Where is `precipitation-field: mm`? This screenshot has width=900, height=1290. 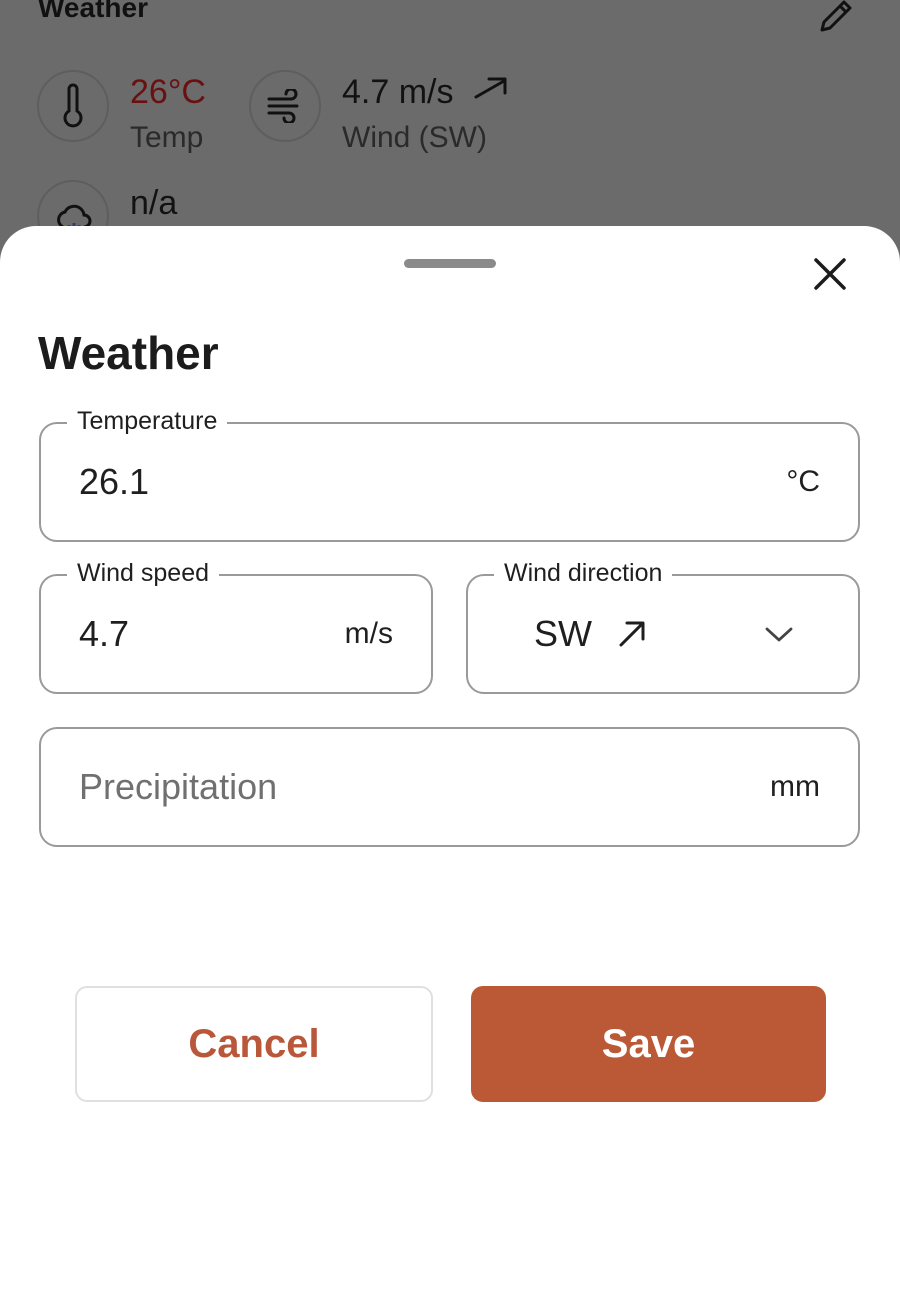 precipitation-field: mm is located at coordinates (449, 787).